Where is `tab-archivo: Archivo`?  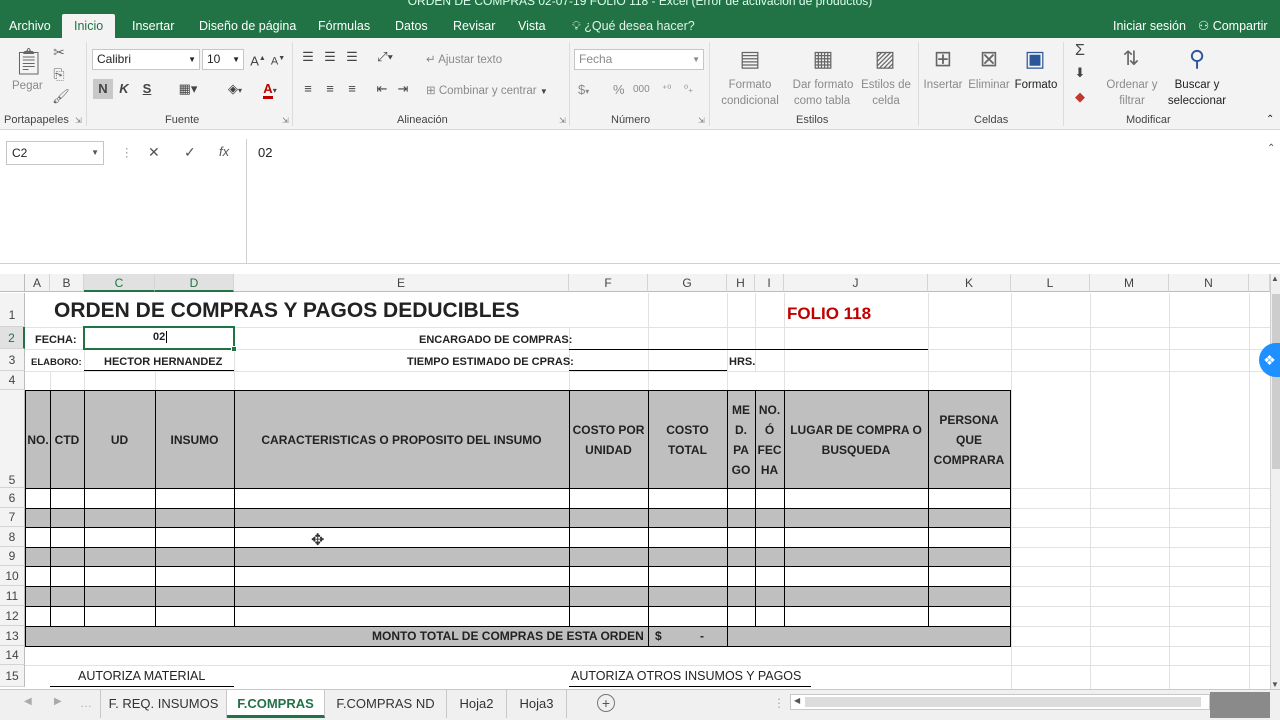 tab-archivo: Archivo is located at coordinates (30, 26).